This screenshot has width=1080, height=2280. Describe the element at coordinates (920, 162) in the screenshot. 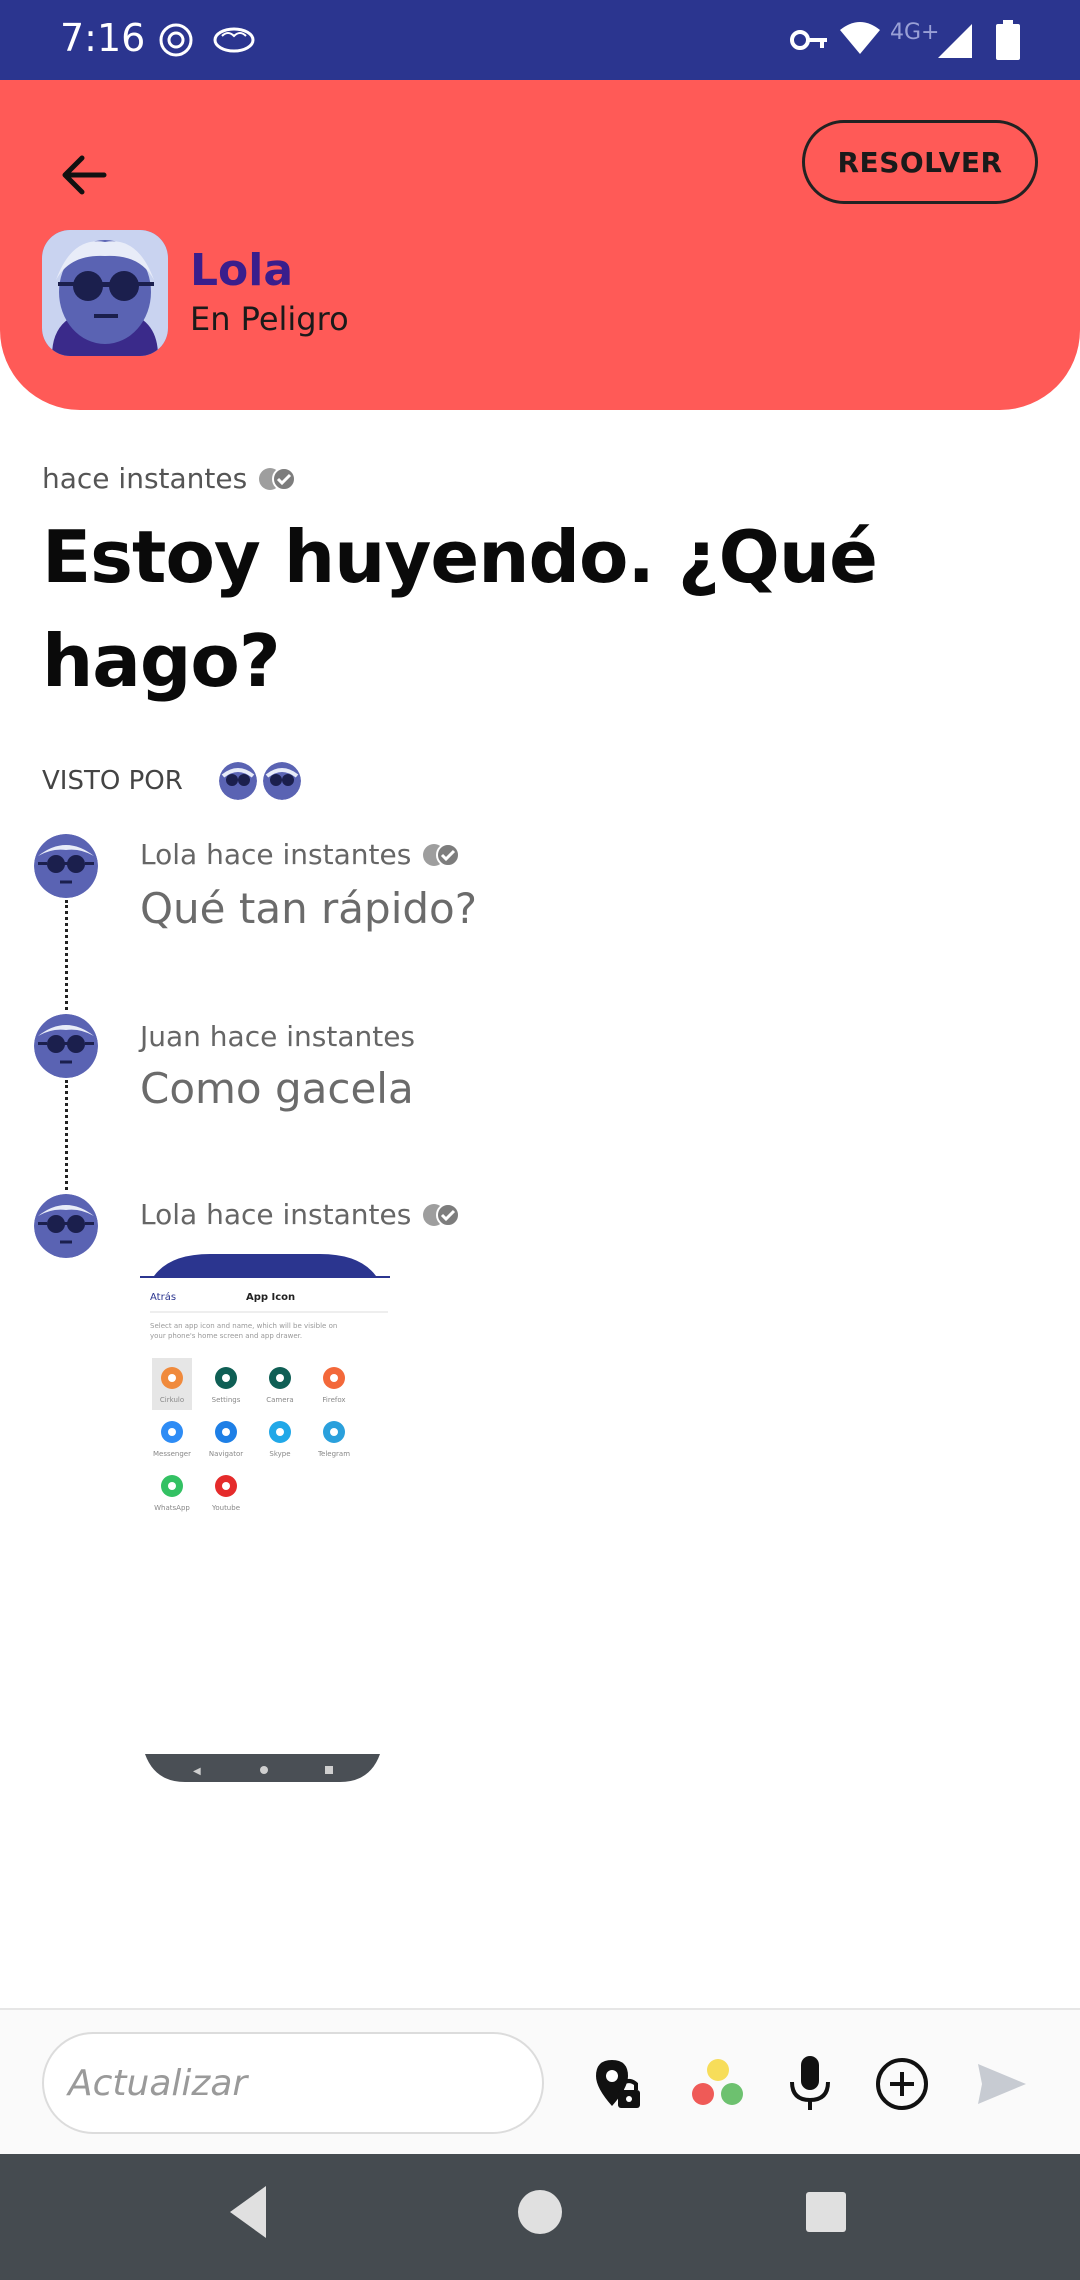

I see `resolve-button: RESOLVER` at that location.